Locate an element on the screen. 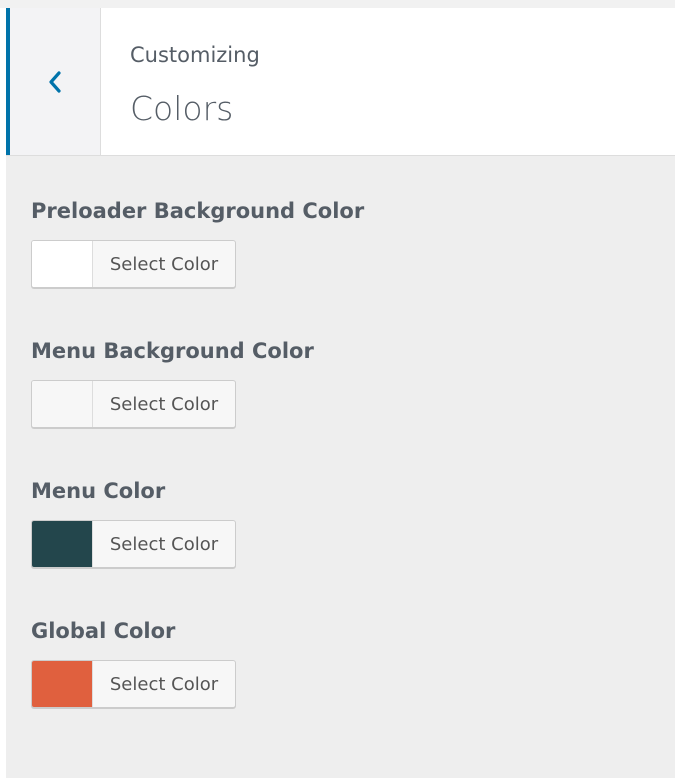 The height and width of the screenshot is (778, 675). control-preloader-background-color: Preloader Background Color Select Color is located at coordinates (198, 242).